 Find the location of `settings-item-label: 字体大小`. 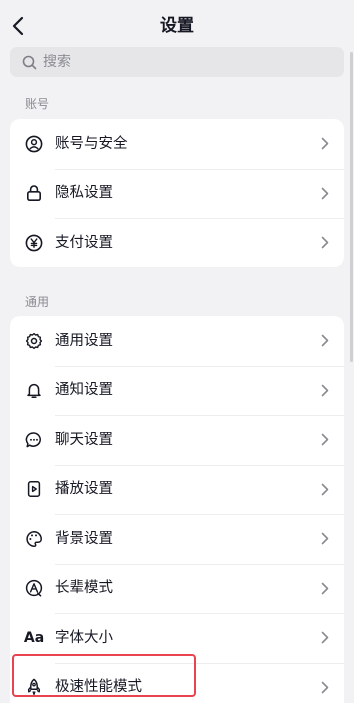

settings-item-label: 字体大小 is located at coordinates (84, 637).